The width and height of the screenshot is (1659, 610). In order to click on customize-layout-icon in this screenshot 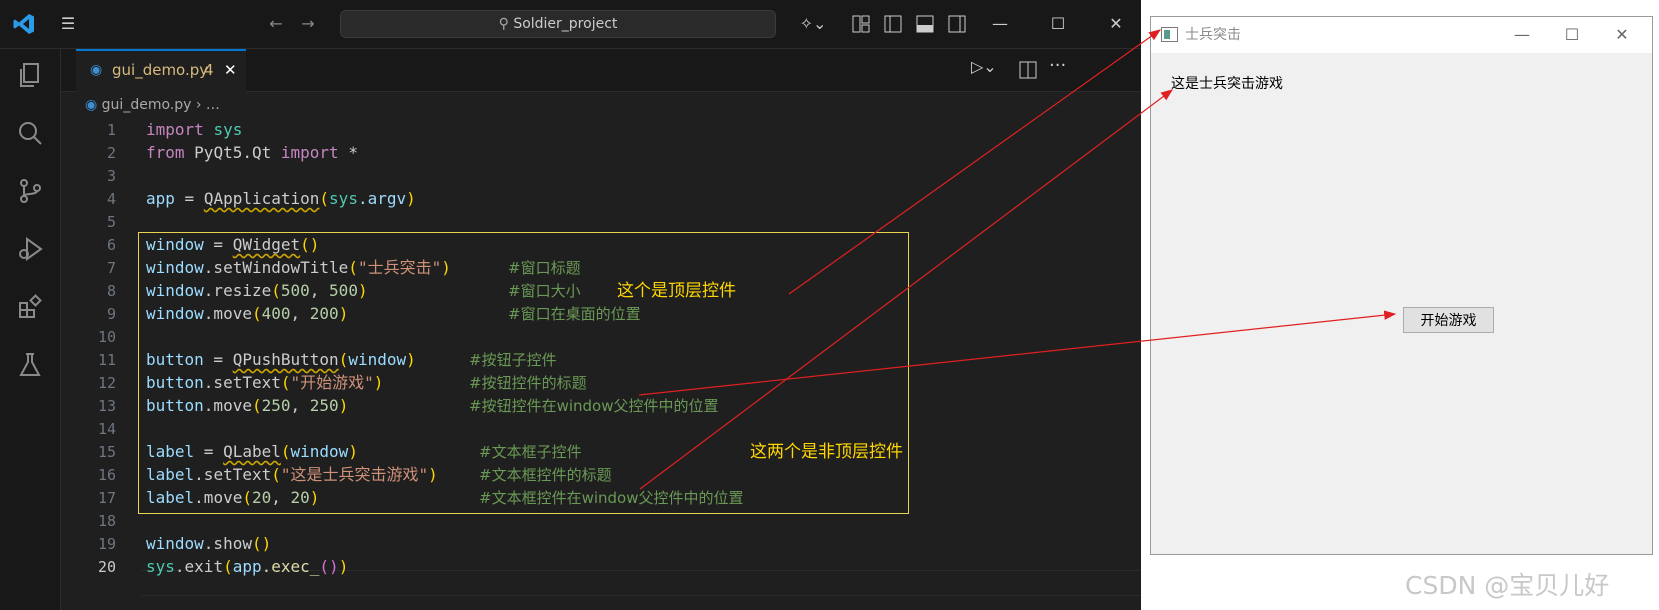, I will do `click(861, 24)`.